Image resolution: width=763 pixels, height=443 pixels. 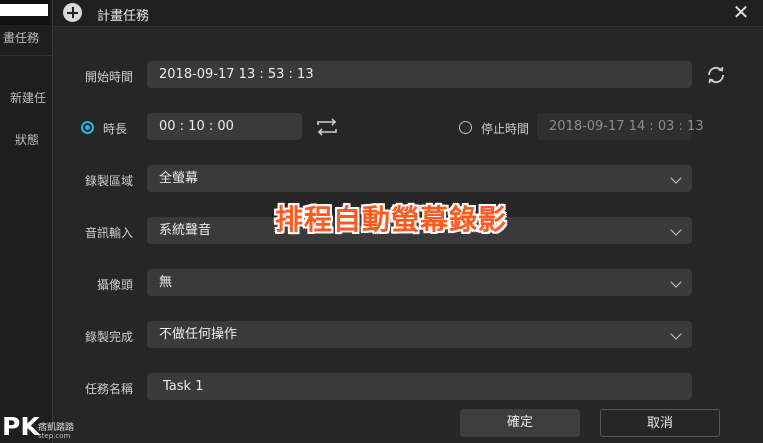 What do you see at coordinates (108, 337) in the screenshot?
I see `on-complete-label: 錄製完成` at bounding box center [108, 337].